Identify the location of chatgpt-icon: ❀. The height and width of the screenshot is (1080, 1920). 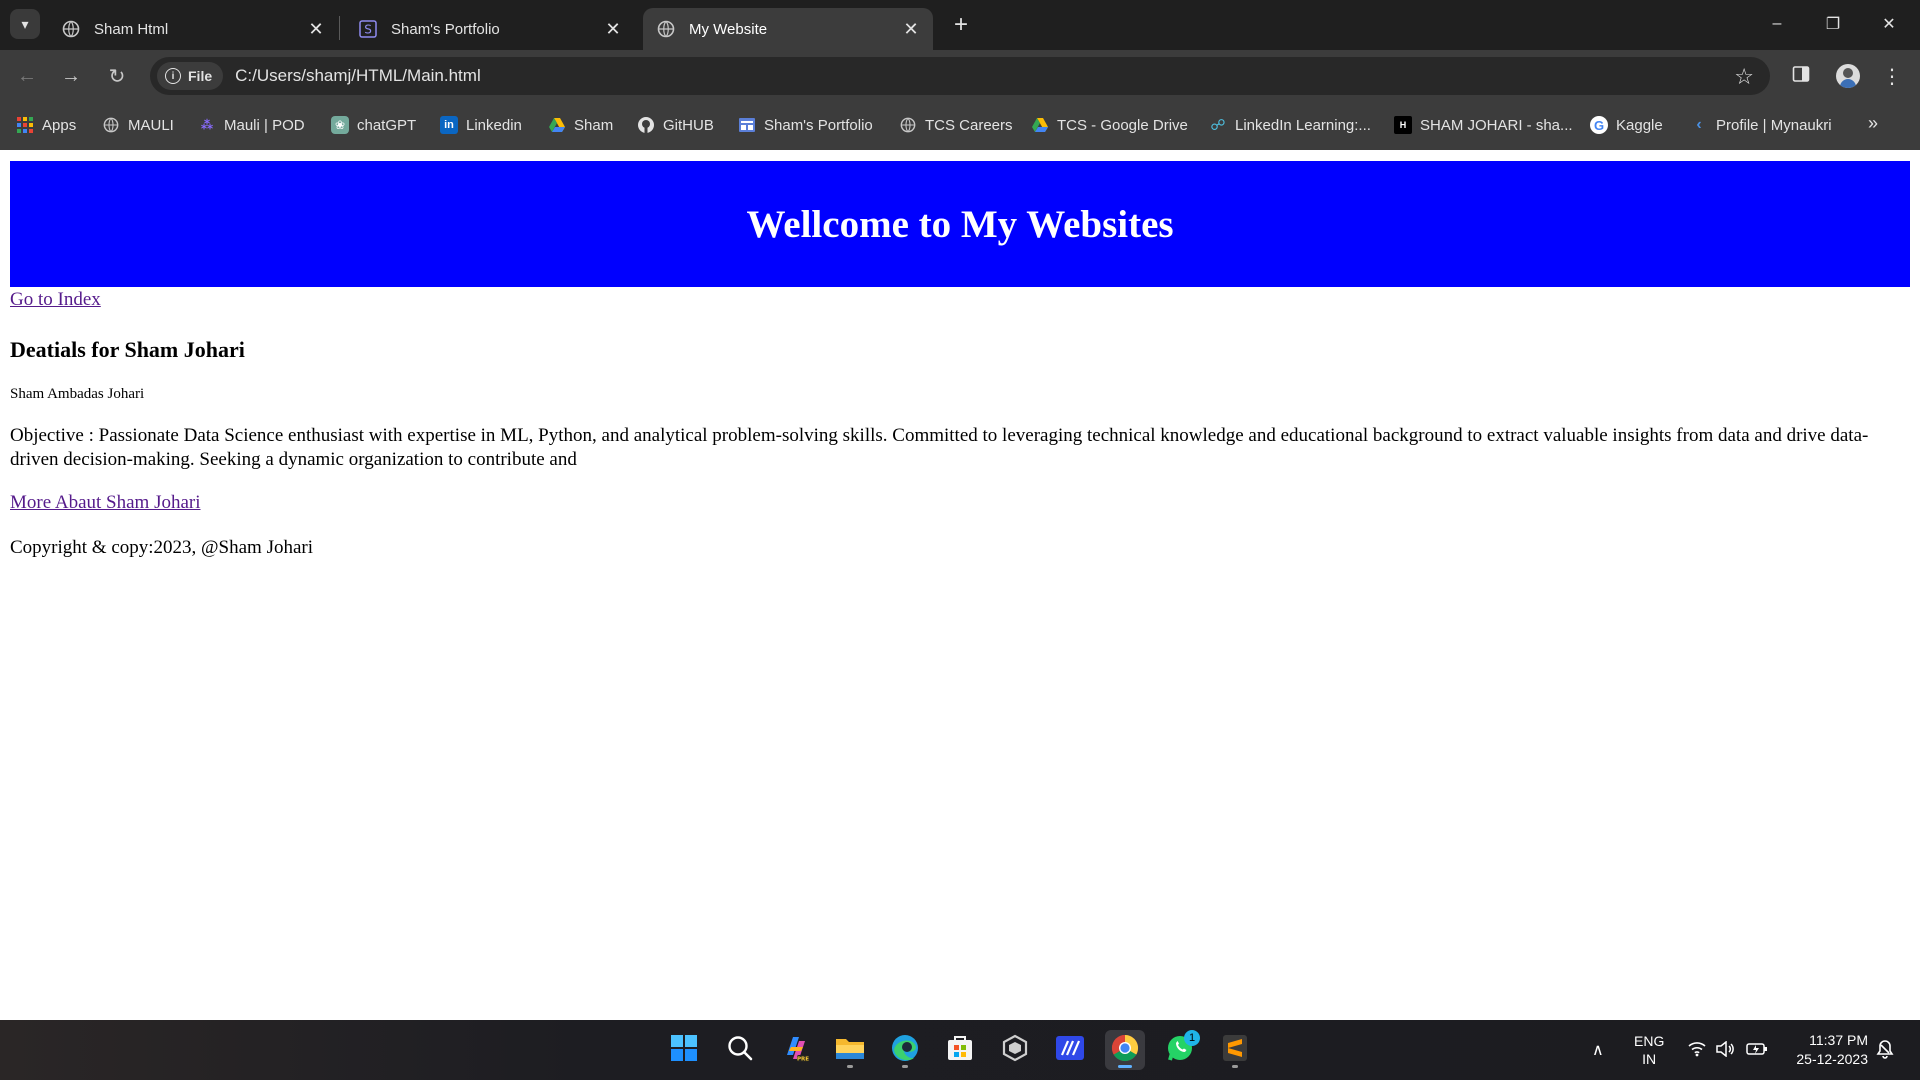
(340, 125).